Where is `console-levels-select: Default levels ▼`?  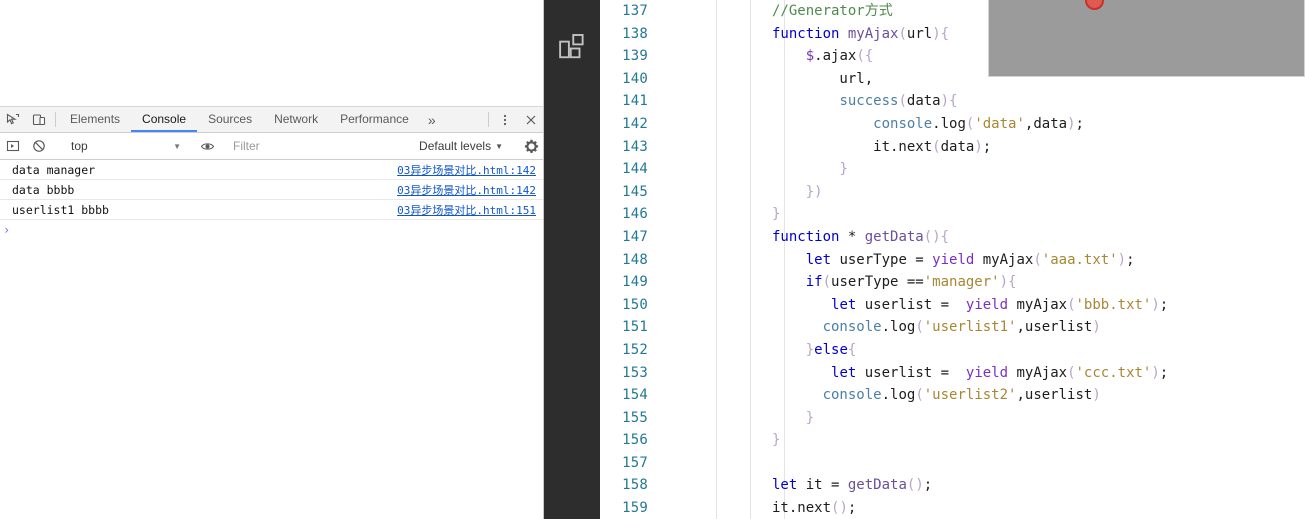 console-levels-select: Default levels ▼ is located at coordinates (461, 146).